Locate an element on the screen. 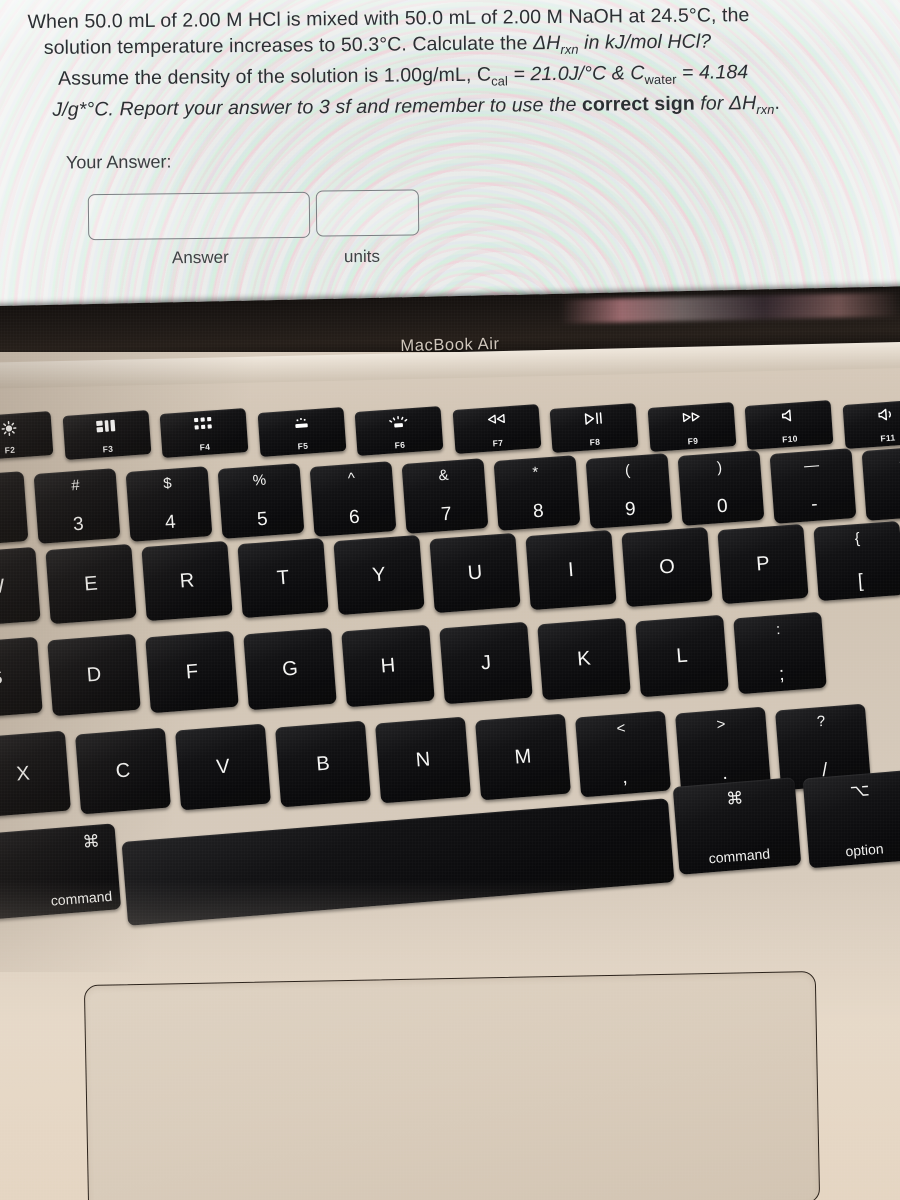 The height and width of the screenshot is (1200, 900). fn-key-f8: F8 is located at coordinates (594, 427).